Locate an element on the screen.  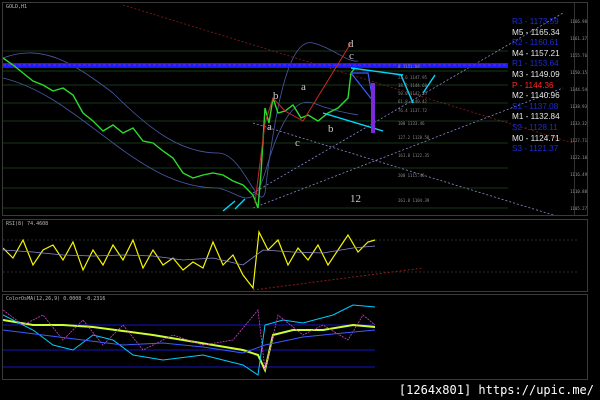
wave-label-b: b is located at coordinates (276, 96).